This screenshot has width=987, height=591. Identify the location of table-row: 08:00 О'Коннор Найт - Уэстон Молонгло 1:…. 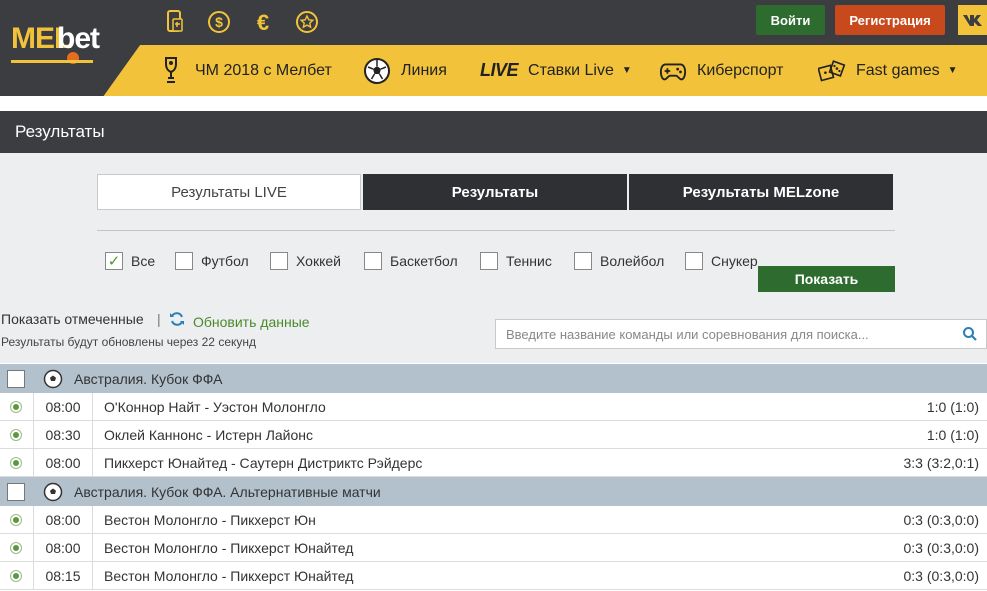
(493, 407).